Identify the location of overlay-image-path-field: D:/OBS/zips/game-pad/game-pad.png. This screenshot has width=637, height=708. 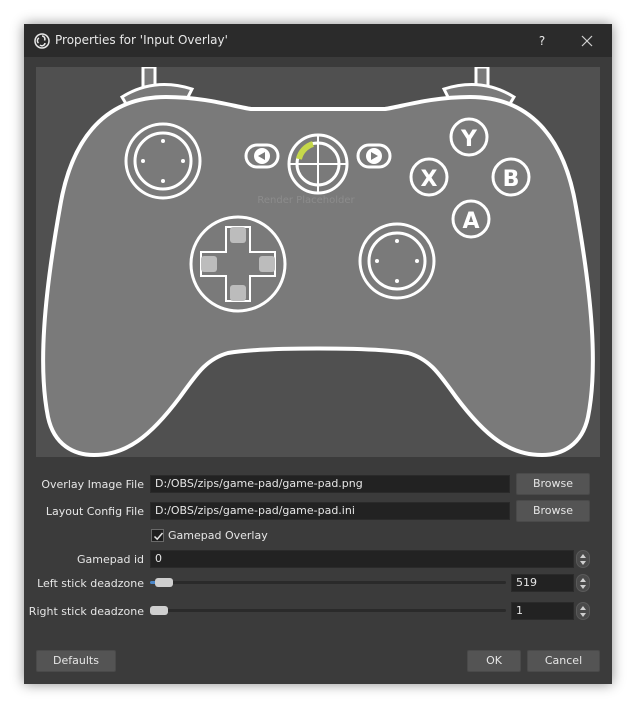
(330, 484).